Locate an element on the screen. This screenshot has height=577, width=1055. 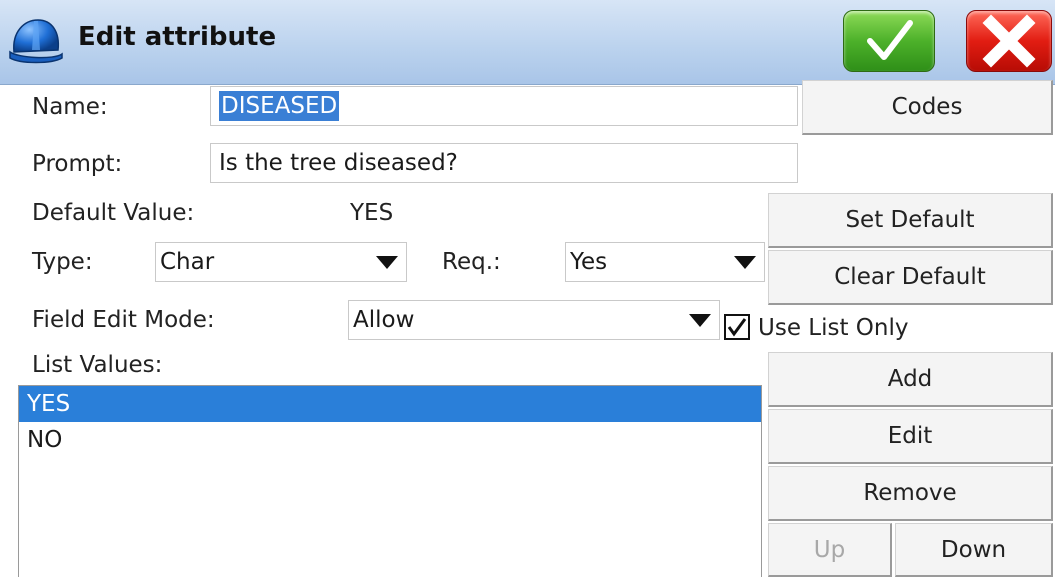
title-bar: Edit attribute is located at coordinates (527, 42).